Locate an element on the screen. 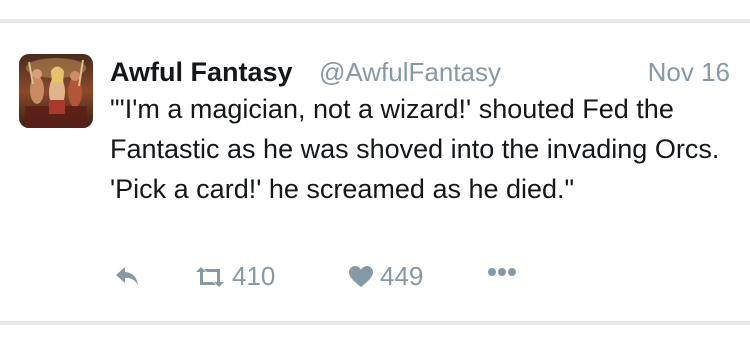  reply-button is located at coordinates (127, 276).